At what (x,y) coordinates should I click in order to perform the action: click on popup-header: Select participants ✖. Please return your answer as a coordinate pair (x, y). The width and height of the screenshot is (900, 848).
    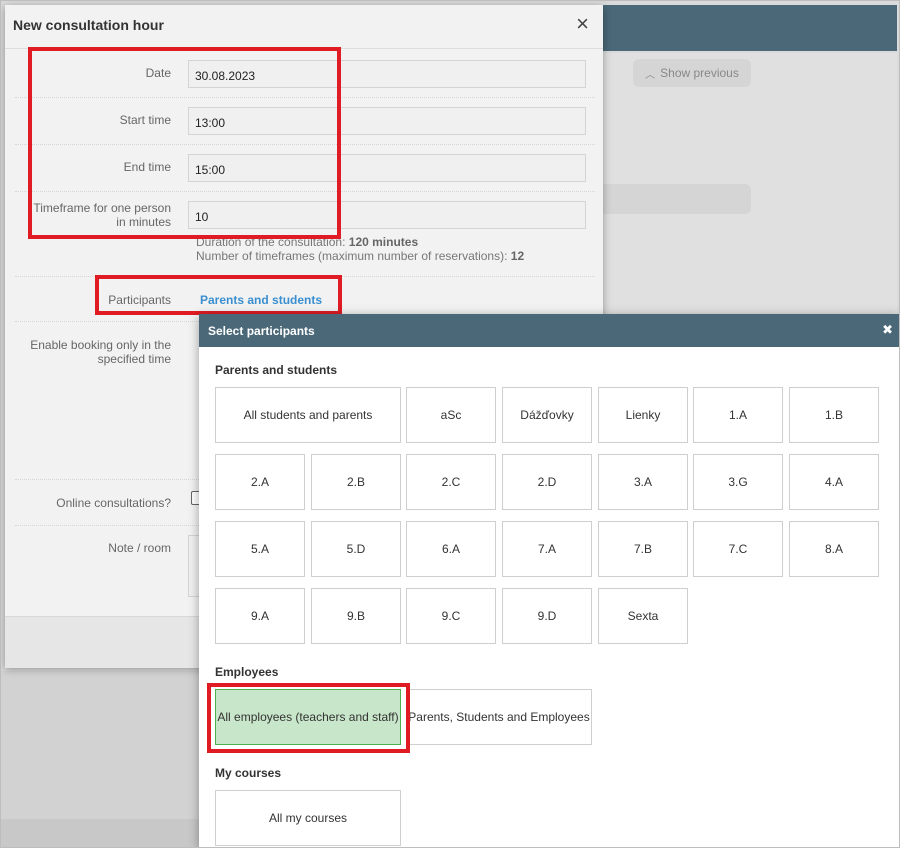
    Looking at the image, I should click on (549, 330).